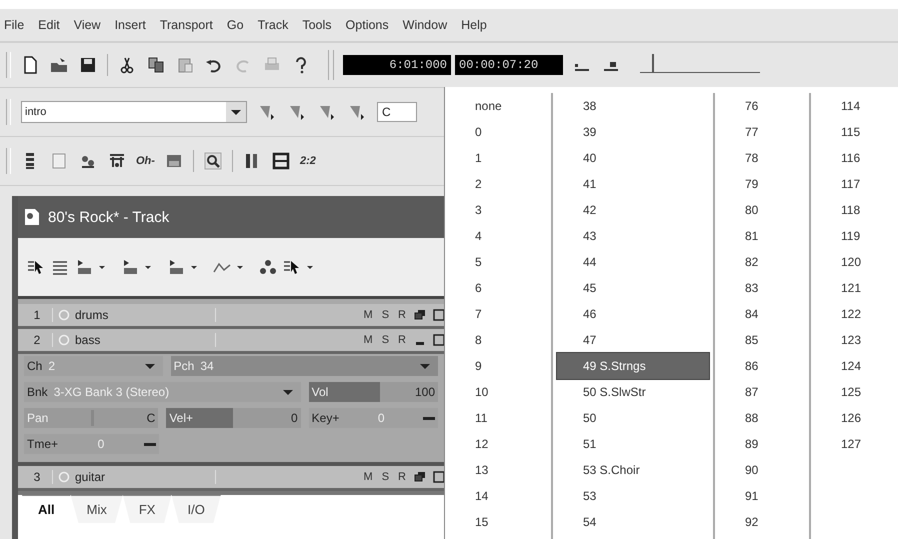 This screenshot has height=539, width=898. What do you see at coordinates (196, 509) in the screenshot?
I see `view-tab: I/O` at bounding box center [196, 509].